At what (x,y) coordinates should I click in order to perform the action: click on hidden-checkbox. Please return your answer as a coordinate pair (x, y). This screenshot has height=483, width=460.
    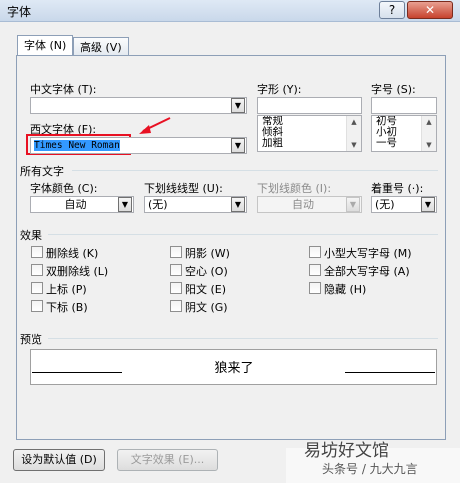
    Looking at the image, I should click on (315, 288).